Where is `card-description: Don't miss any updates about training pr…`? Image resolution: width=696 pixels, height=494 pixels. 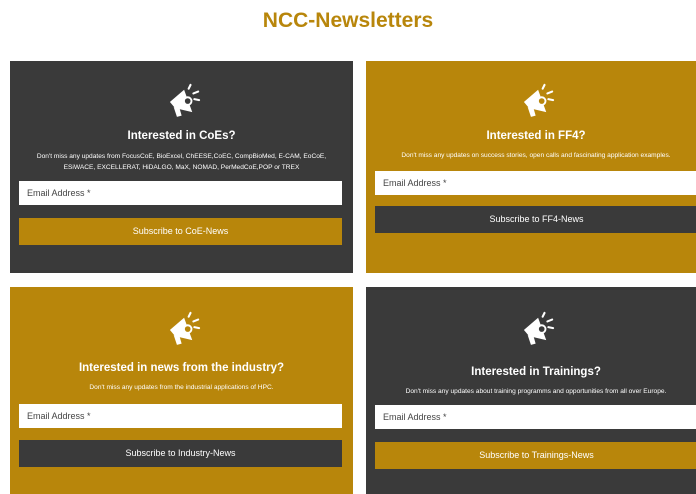 card-description: Don't miss any updates about training pr… is located at coordinates (536, 391).